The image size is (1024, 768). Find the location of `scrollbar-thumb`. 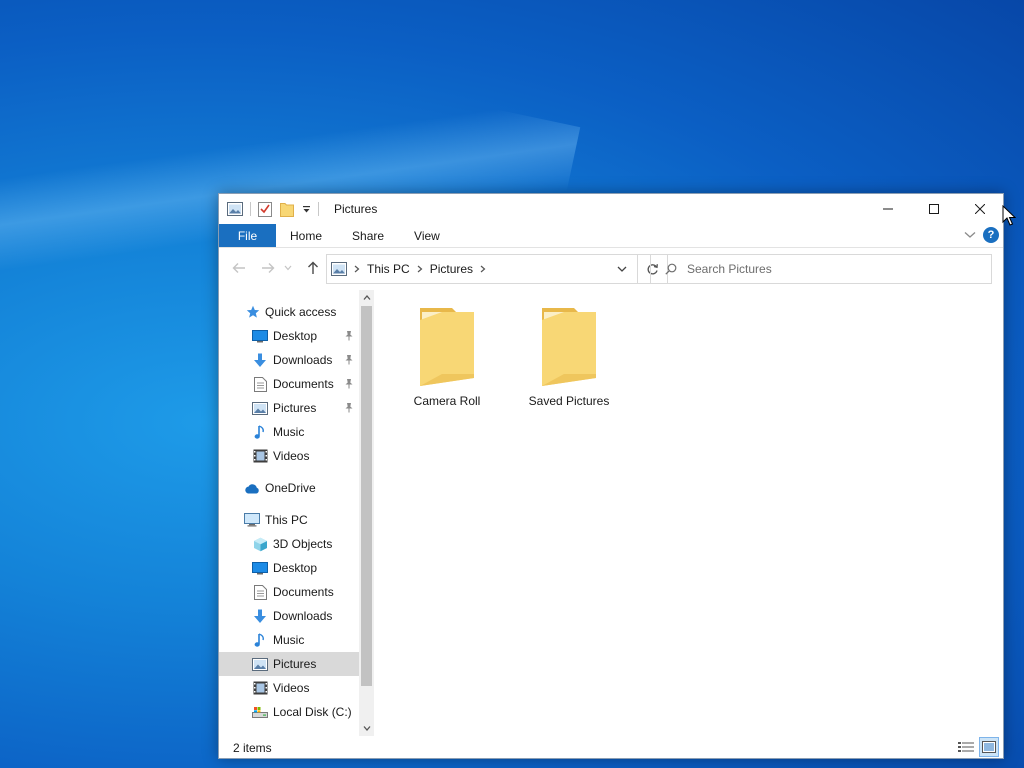

scrollbar-thumb is located at coordinates (366, 496).